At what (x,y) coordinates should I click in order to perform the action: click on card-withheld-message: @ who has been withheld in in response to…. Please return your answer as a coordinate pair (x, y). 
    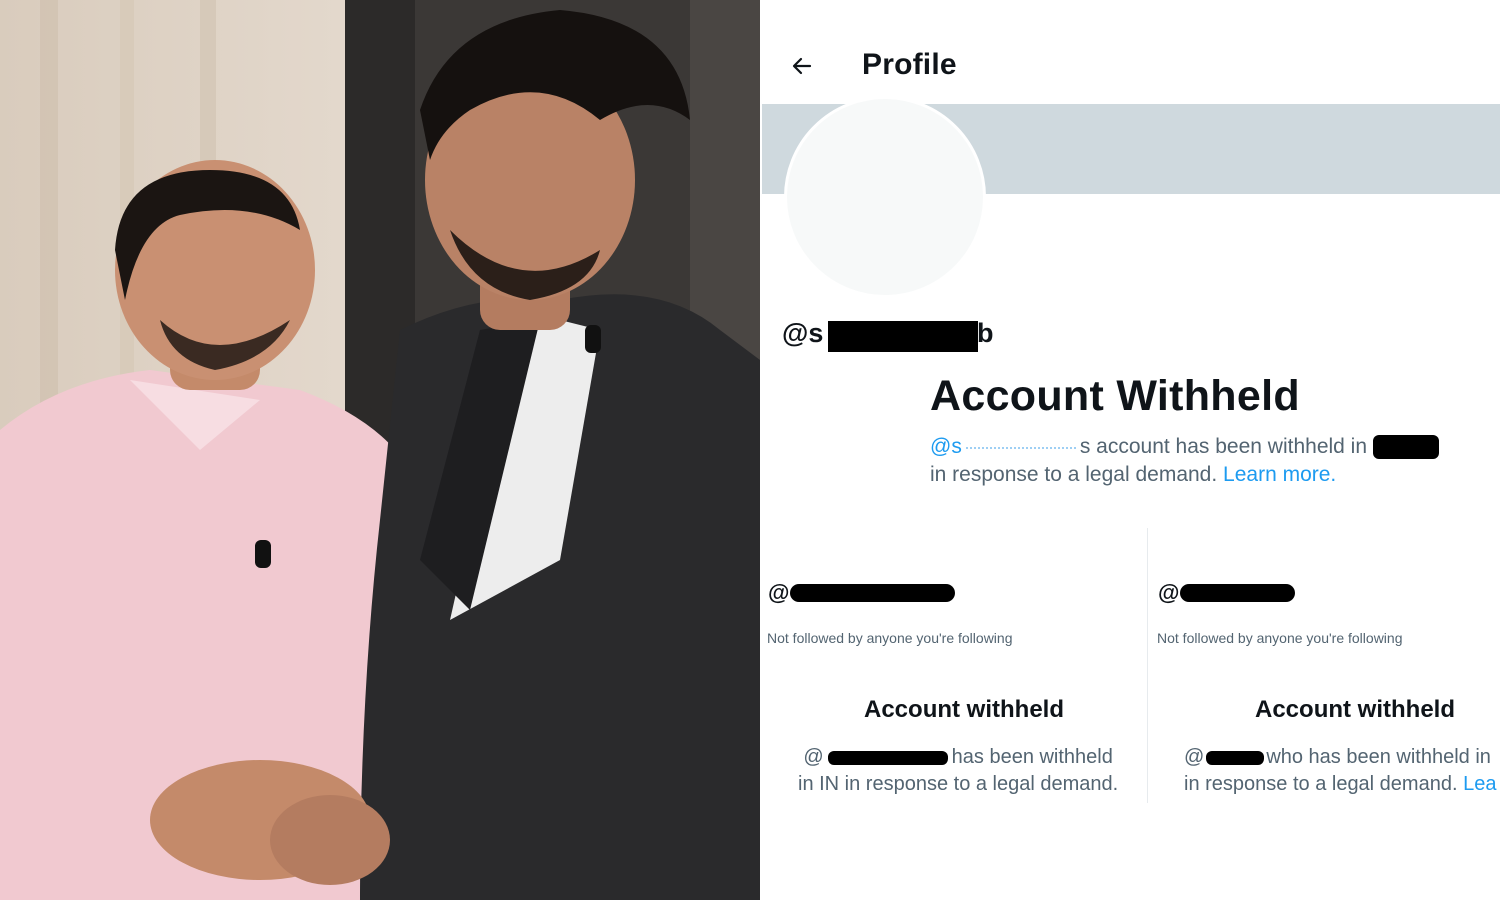
    Looking at the image, I should click on (1340, 771).